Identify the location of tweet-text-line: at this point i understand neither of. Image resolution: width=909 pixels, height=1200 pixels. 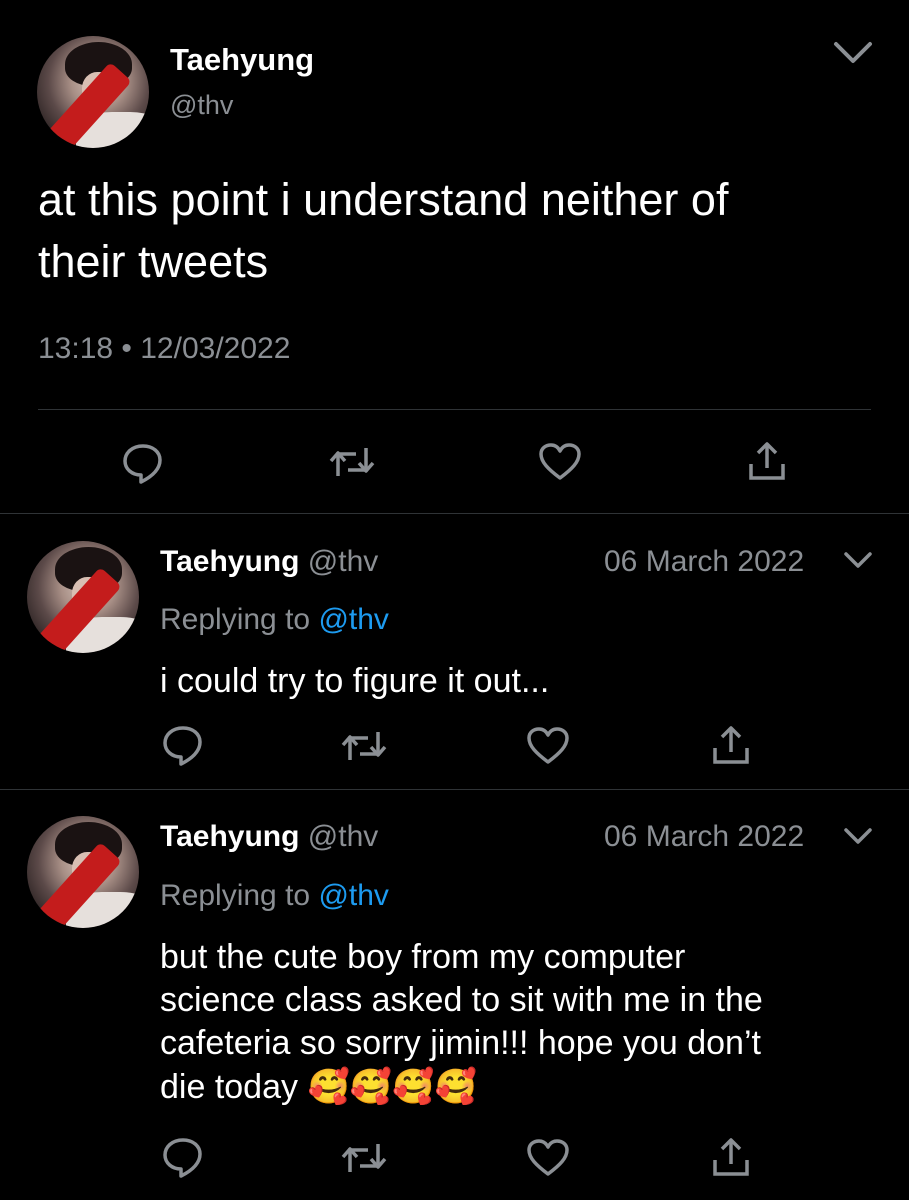
(383, 199).